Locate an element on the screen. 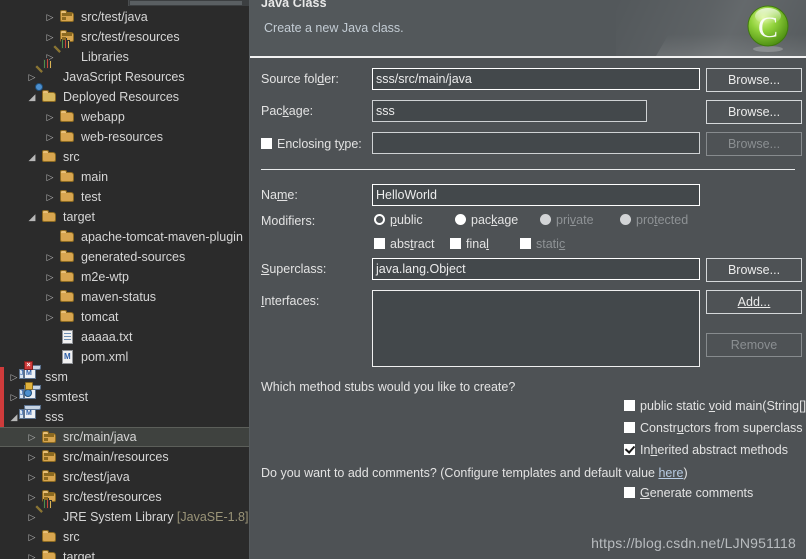 The image size is (806, 559). project-icon: MJ is located at coordinates (30, 414).